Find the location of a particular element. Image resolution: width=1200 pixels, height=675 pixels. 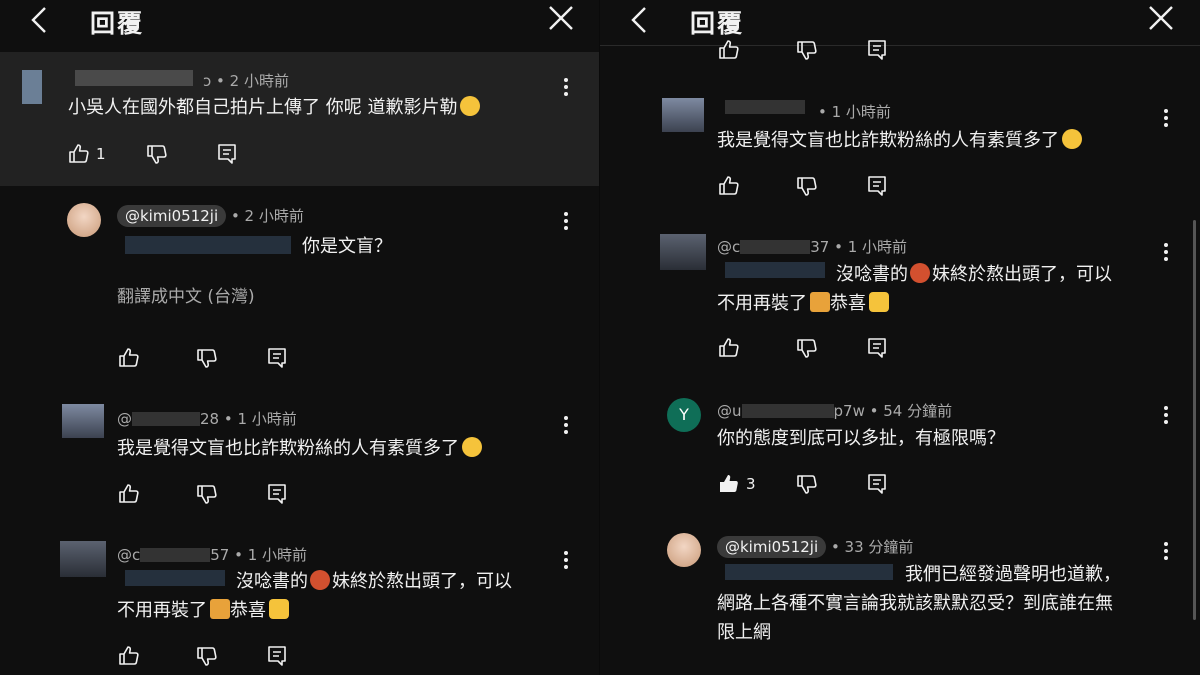

avatar: Y is located at coordinates (684, 415).